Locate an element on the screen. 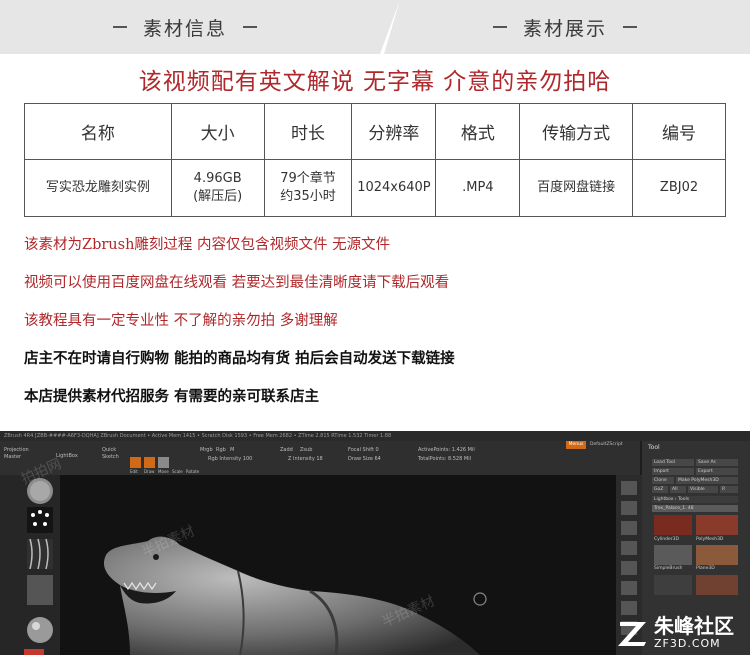 This screenshot has width=750, height=655. current-tool-name: Trex_Palace_1. 48 is located at coordinates (695, 508).